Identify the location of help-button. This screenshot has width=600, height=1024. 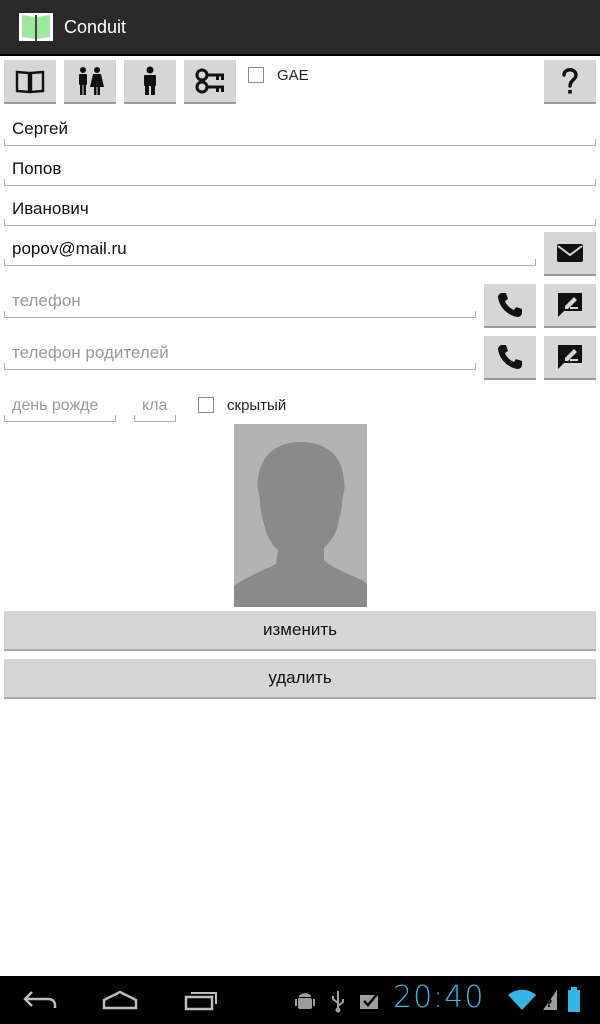
(570, 82).